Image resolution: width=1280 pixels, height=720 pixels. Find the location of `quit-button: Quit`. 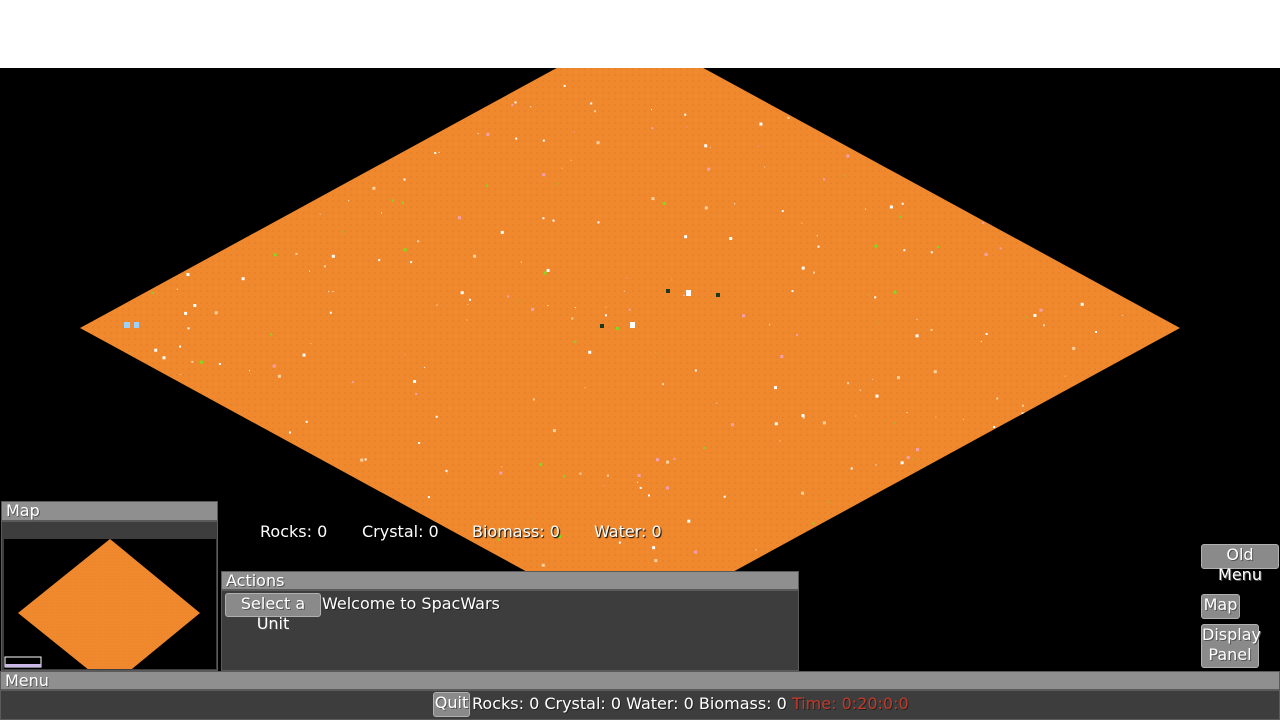

quit-button: Quit is located at coordinates (451, 704).